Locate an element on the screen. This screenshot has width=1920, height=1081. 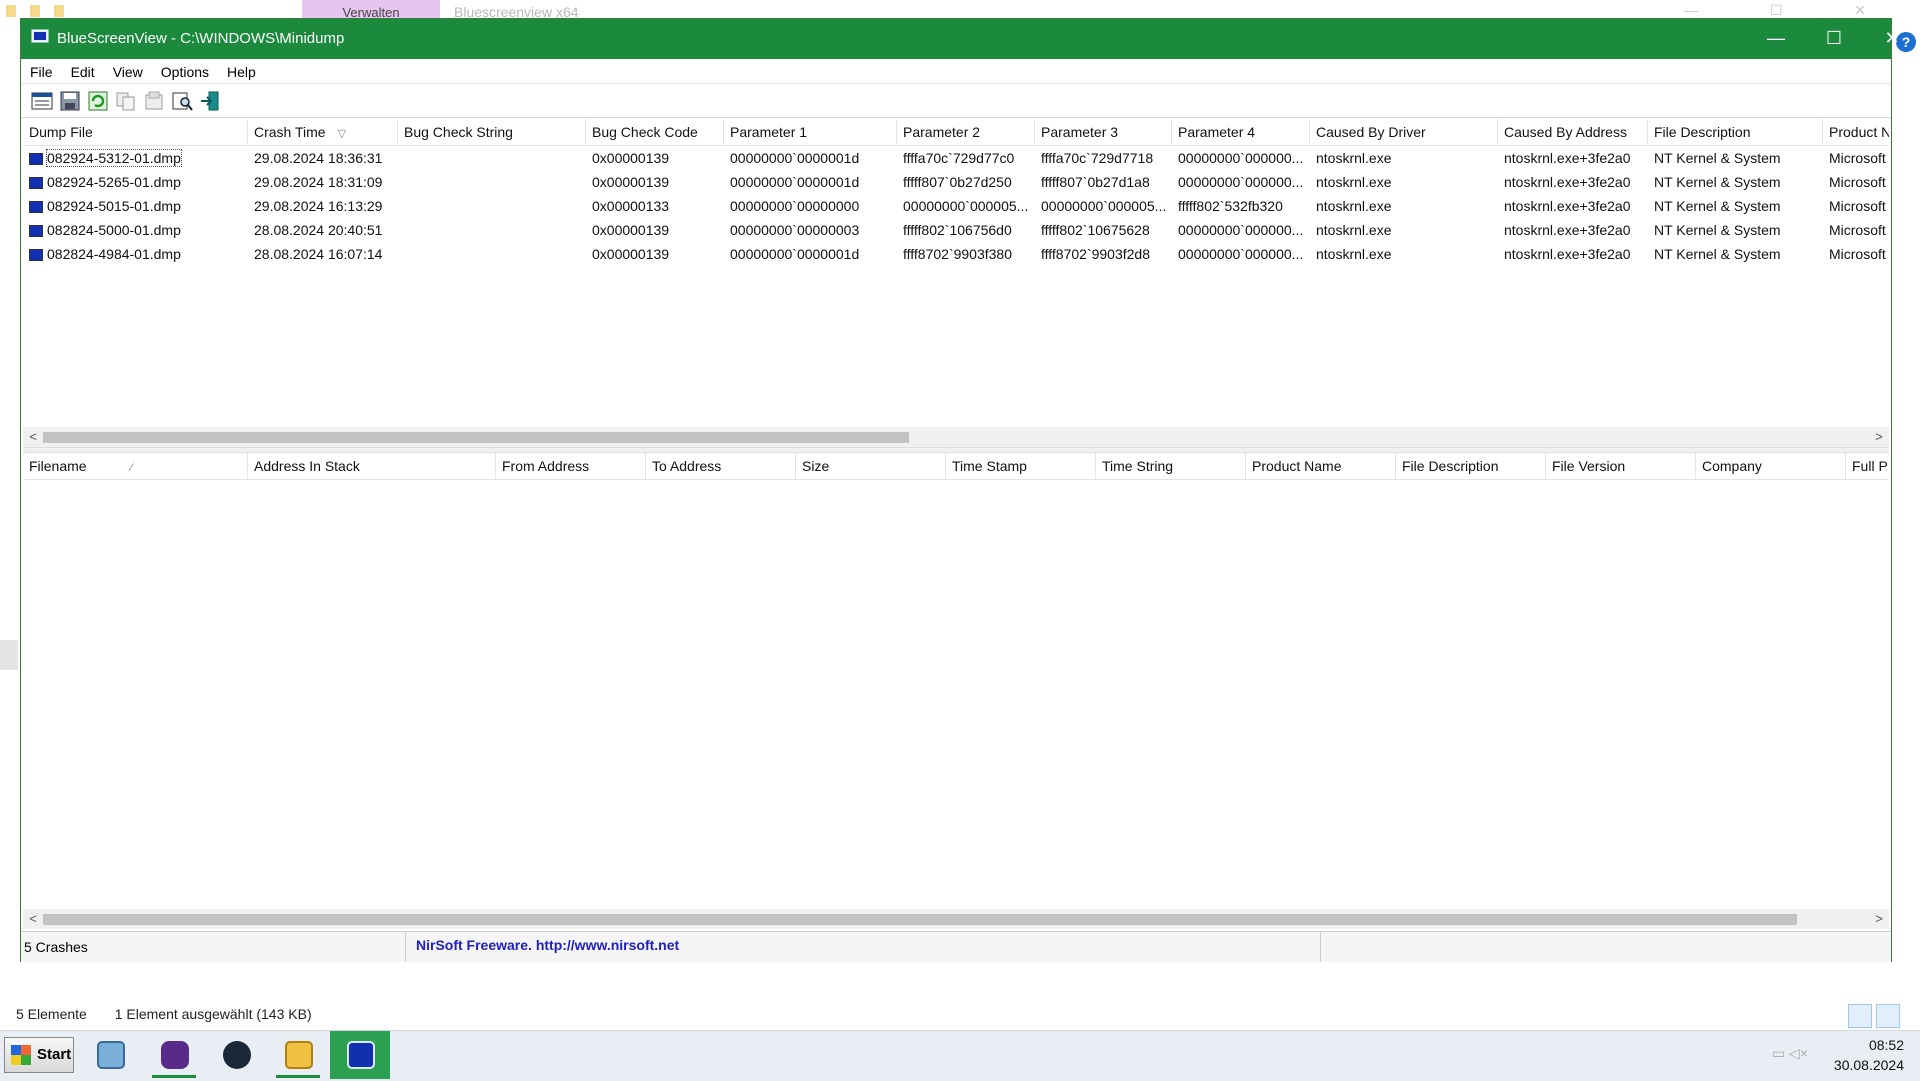
cell-text: ntoskrnl.exe is located at coordinates (1354, 254).